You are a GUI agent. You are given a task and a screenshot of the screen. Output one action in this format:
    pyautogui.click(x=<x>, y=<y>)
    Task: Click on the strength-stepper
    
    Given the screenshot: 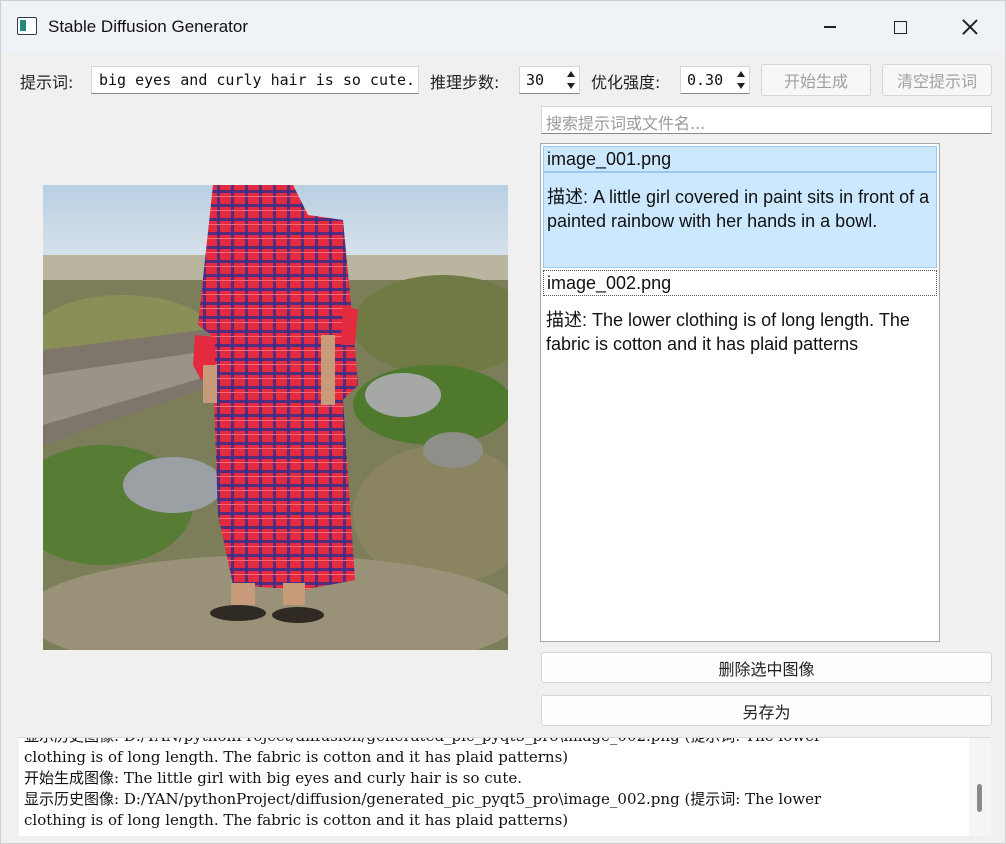 What is the action you would take?
    pyautogui.click(x=741, y=80)
    